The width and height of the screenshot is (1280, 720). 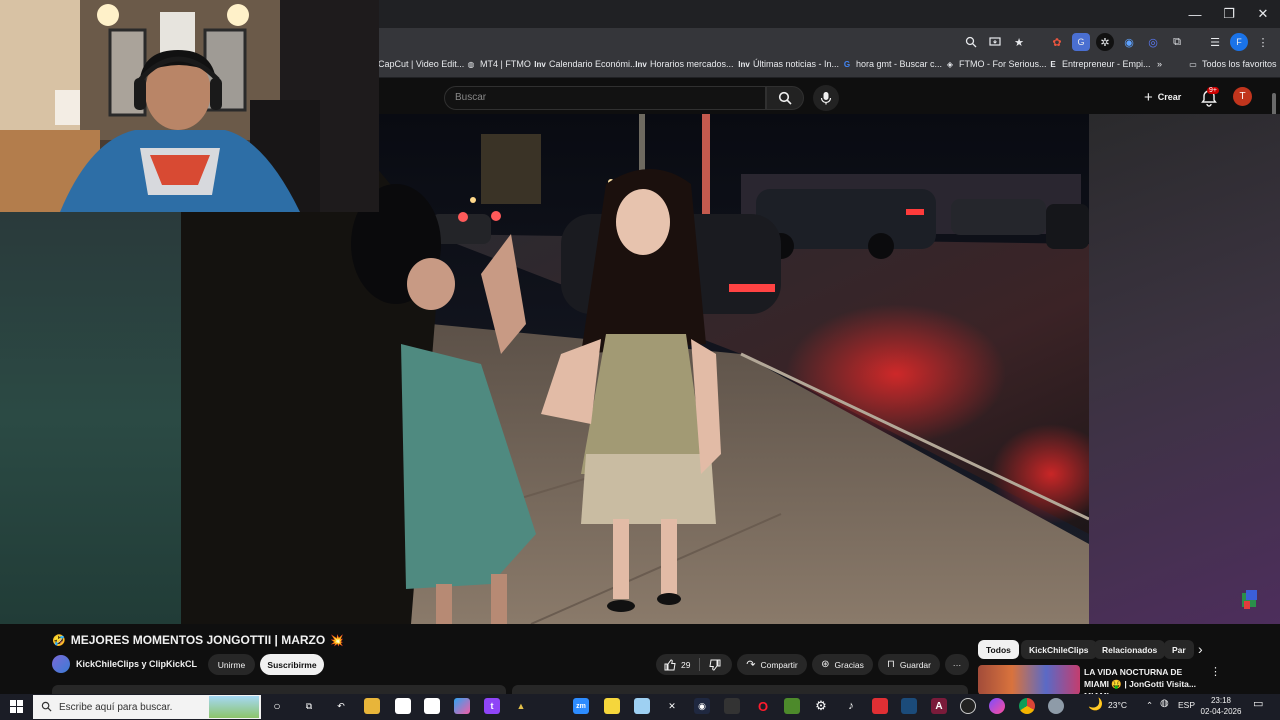 What do you see at coordinates (1221, 706) in the screenshot?
I see `taskbar-clock: 23:18 02-04-2026` at bounding box center [1221, 706].